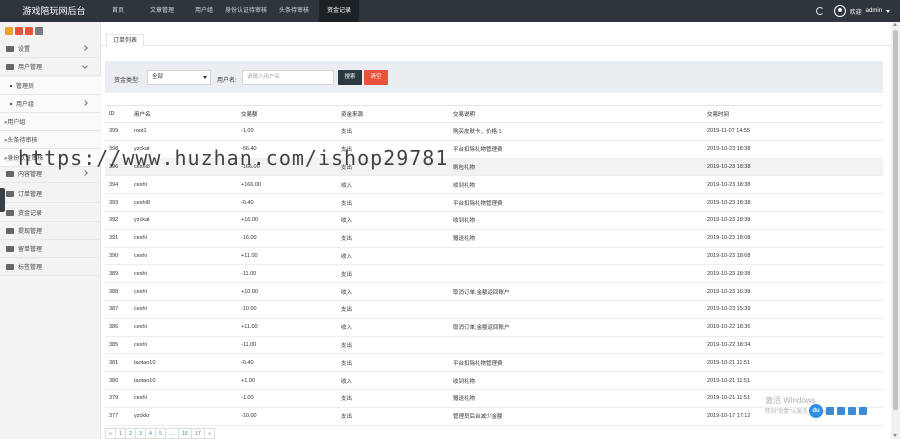 This screenshot has height=439, width=900. Describe the element at coordinates (185, 433) in the screenshot. I see `pagination-item: 16` at that location.